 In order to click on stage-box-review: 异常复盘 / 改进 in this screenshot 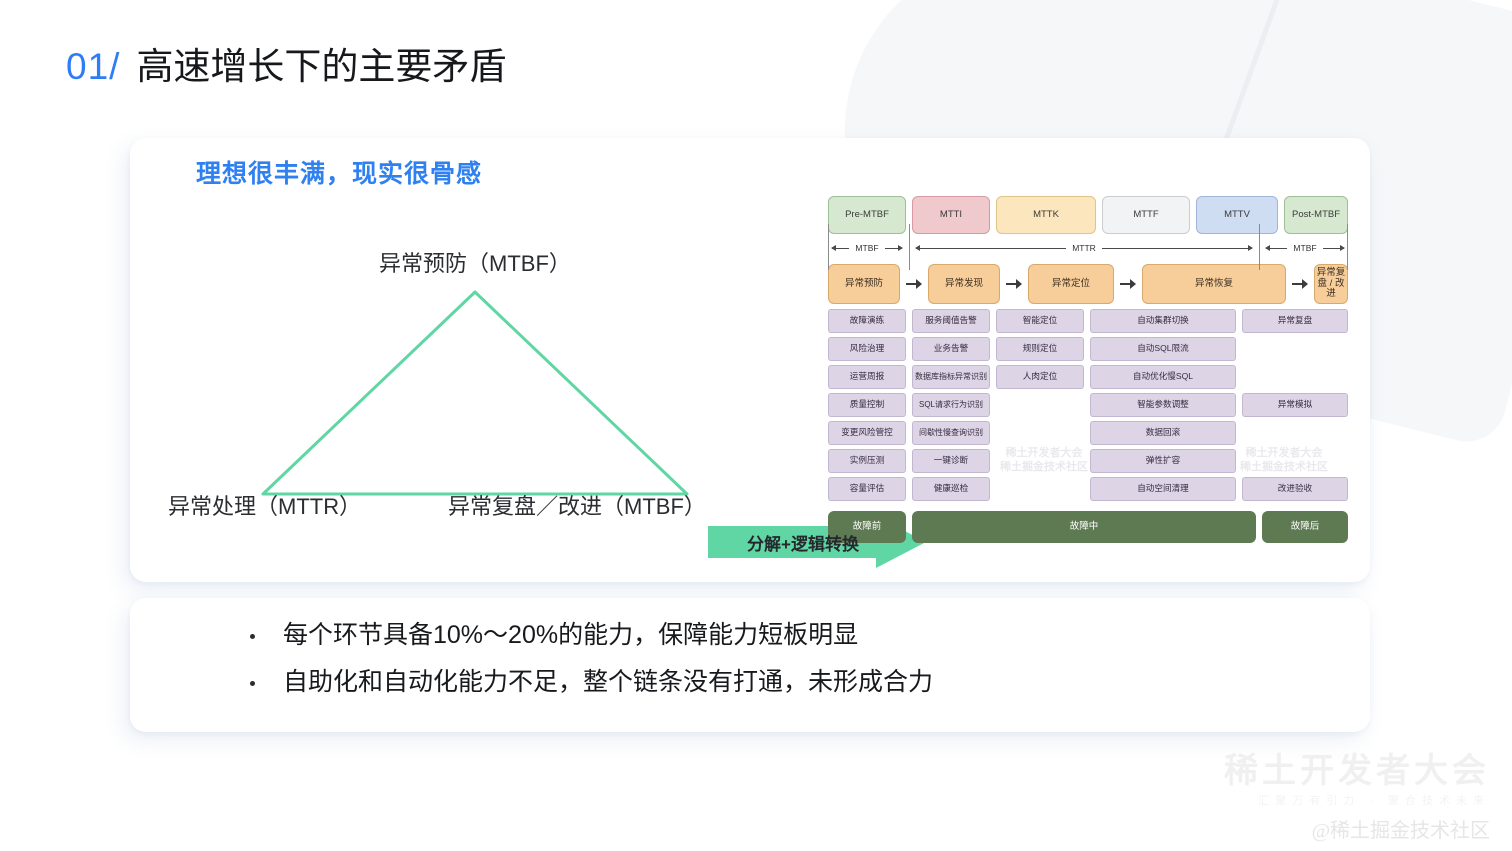, I will do `click(1331, 284)`.